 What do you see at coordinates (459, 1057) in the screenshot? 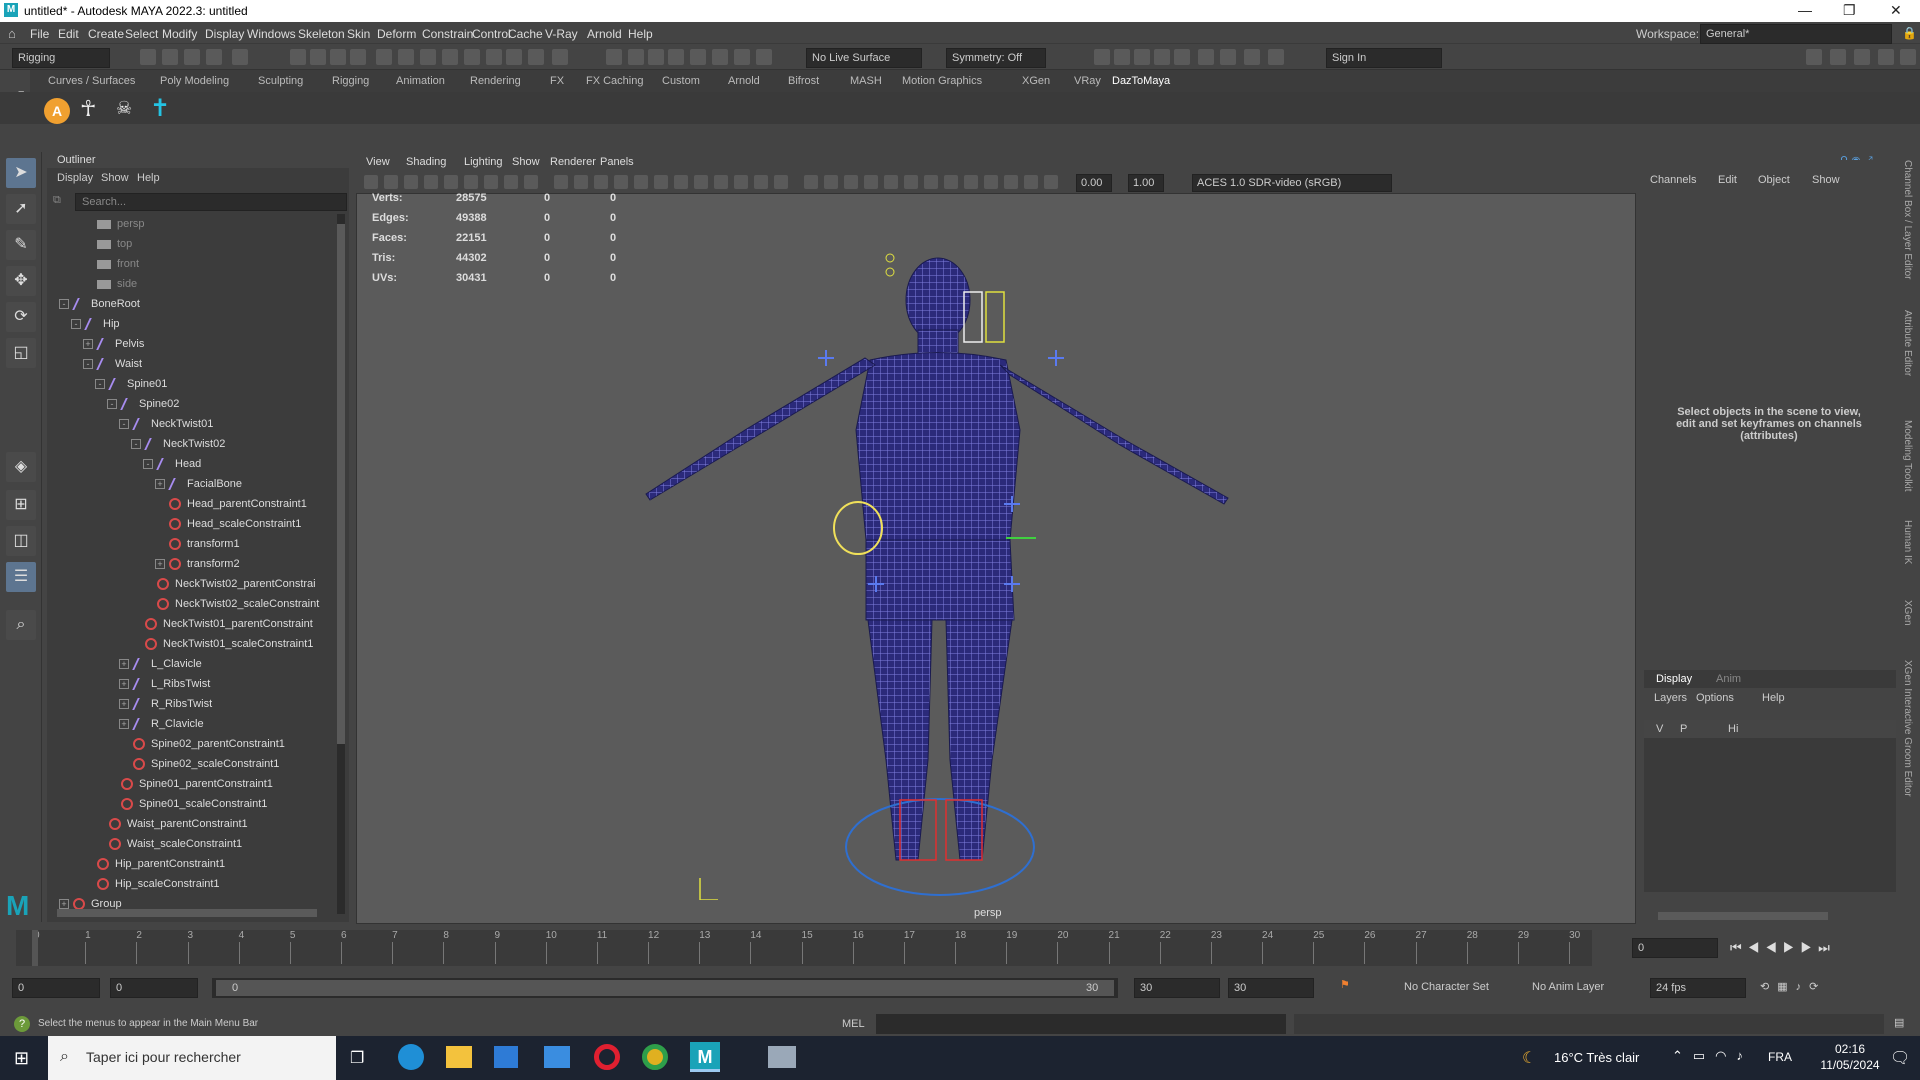
I see `file-explorer-icon` at bounding box center [459, 1057].